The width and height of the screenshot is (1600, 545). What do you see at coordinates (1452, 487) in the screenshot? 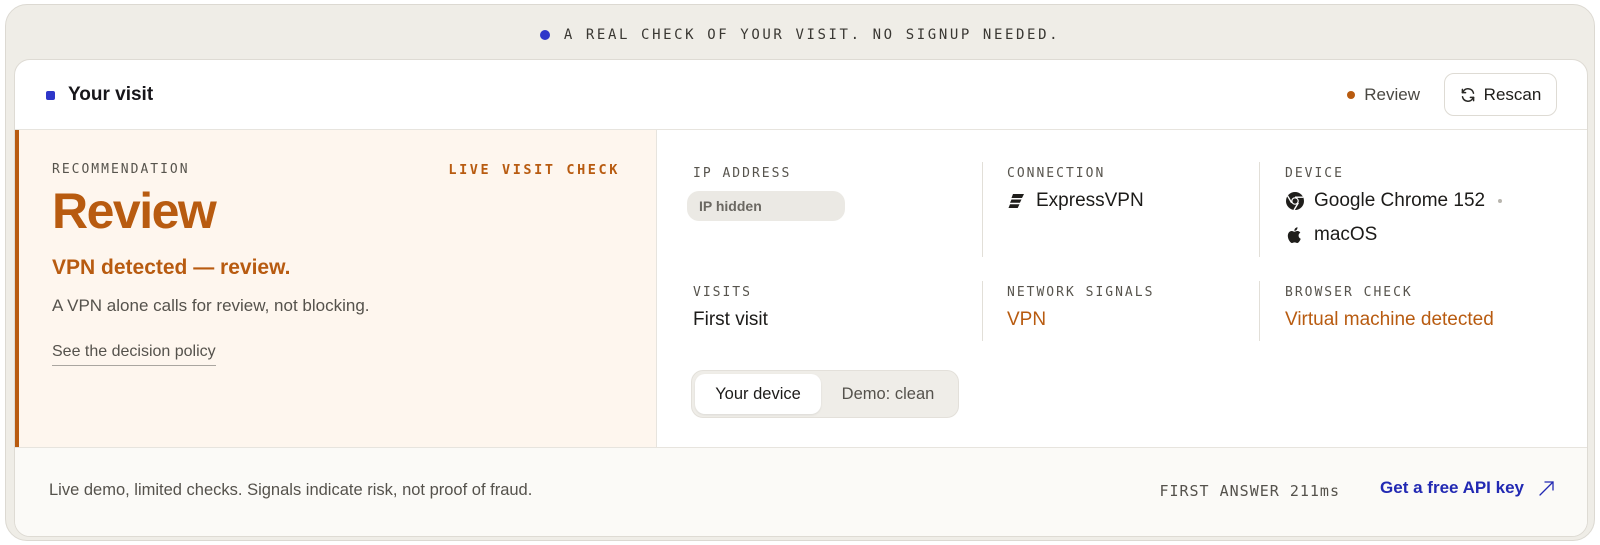
I see `get-api-key-label: Get a free API key` at bounding box center [1452, 487].